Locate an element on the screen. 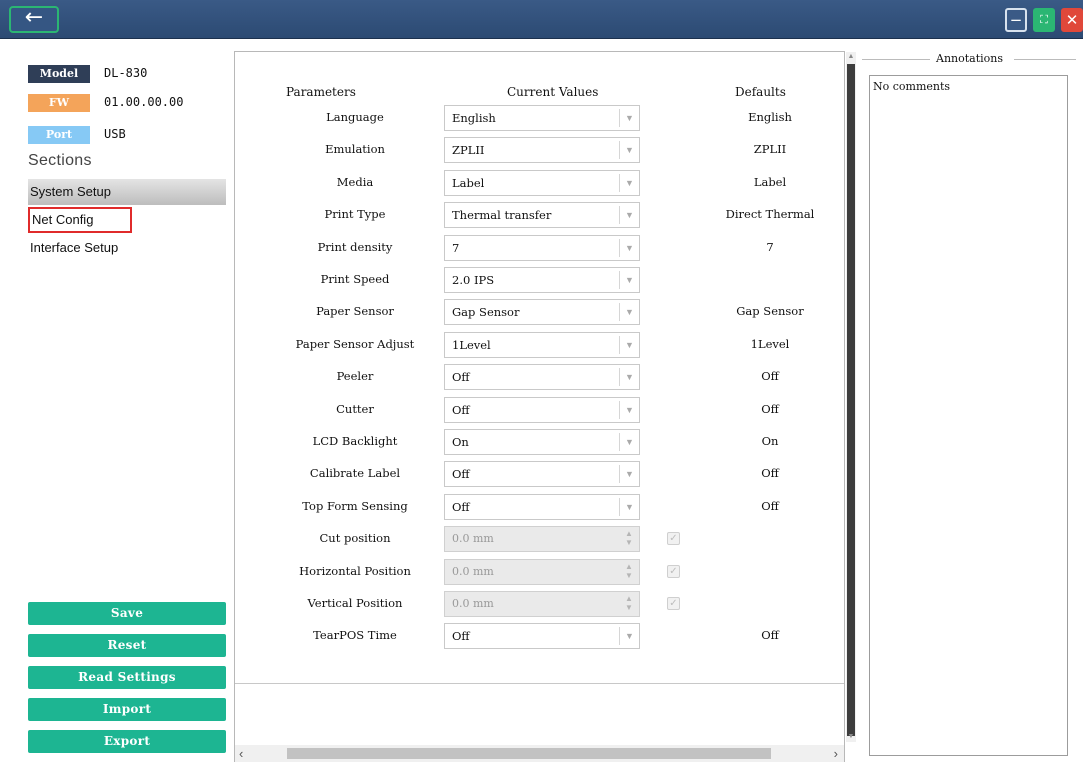  vertical-scrollbar: ▲ ▼ is located at coordinates (851, 397).